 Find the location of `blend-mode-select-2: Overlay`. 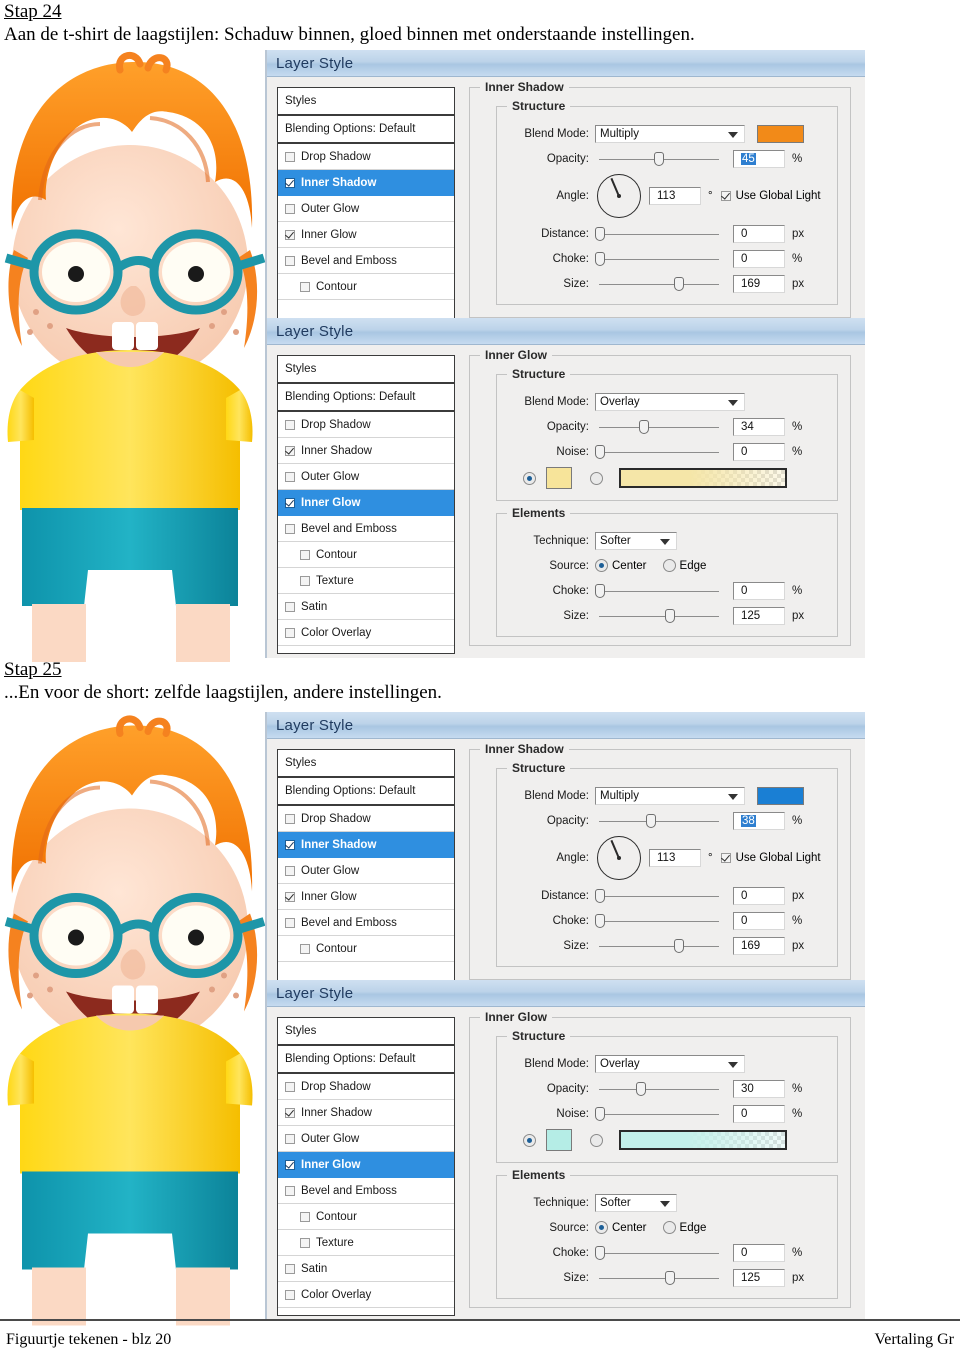

blend-mode-select-2: Overlay is located at coordinates (670, 401).